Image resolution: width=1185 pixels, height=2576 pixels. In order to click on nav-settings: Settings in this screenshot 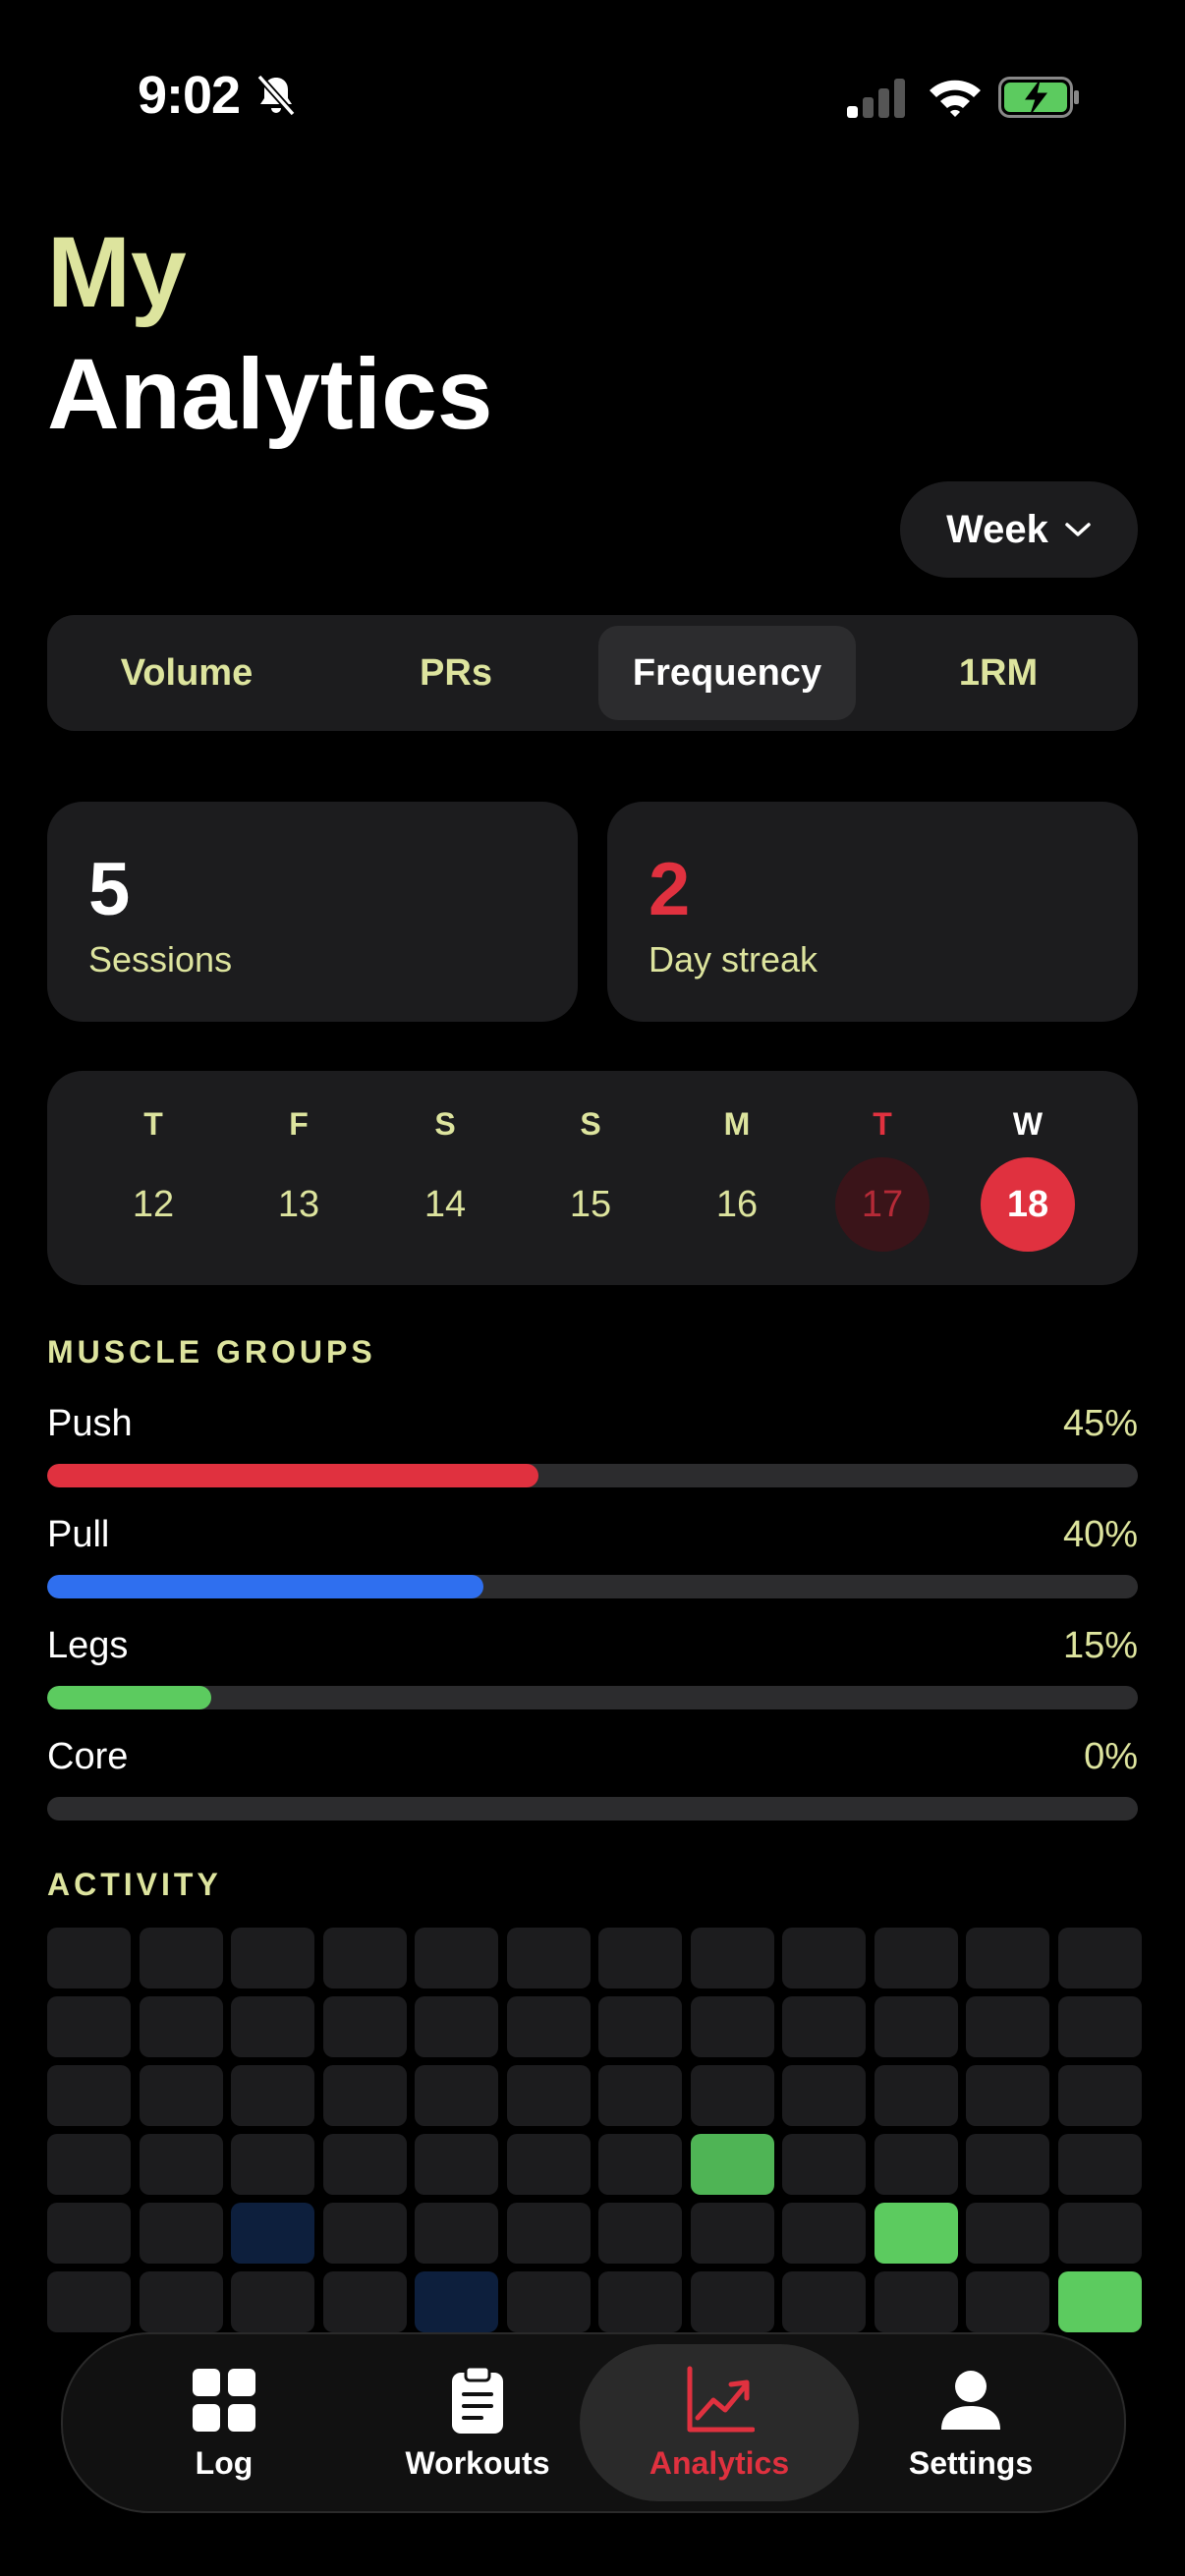, I will do `click(971, 2422)`.